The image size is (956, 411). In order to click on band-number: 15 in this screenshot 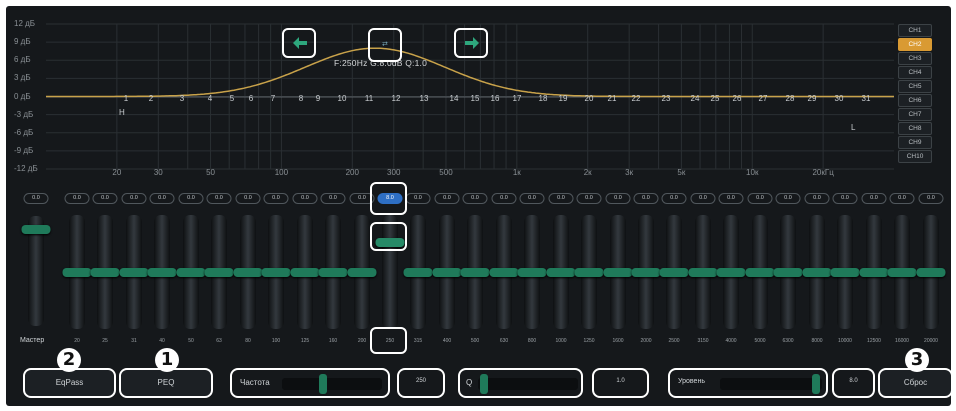, I will do `click(475, 98)`.